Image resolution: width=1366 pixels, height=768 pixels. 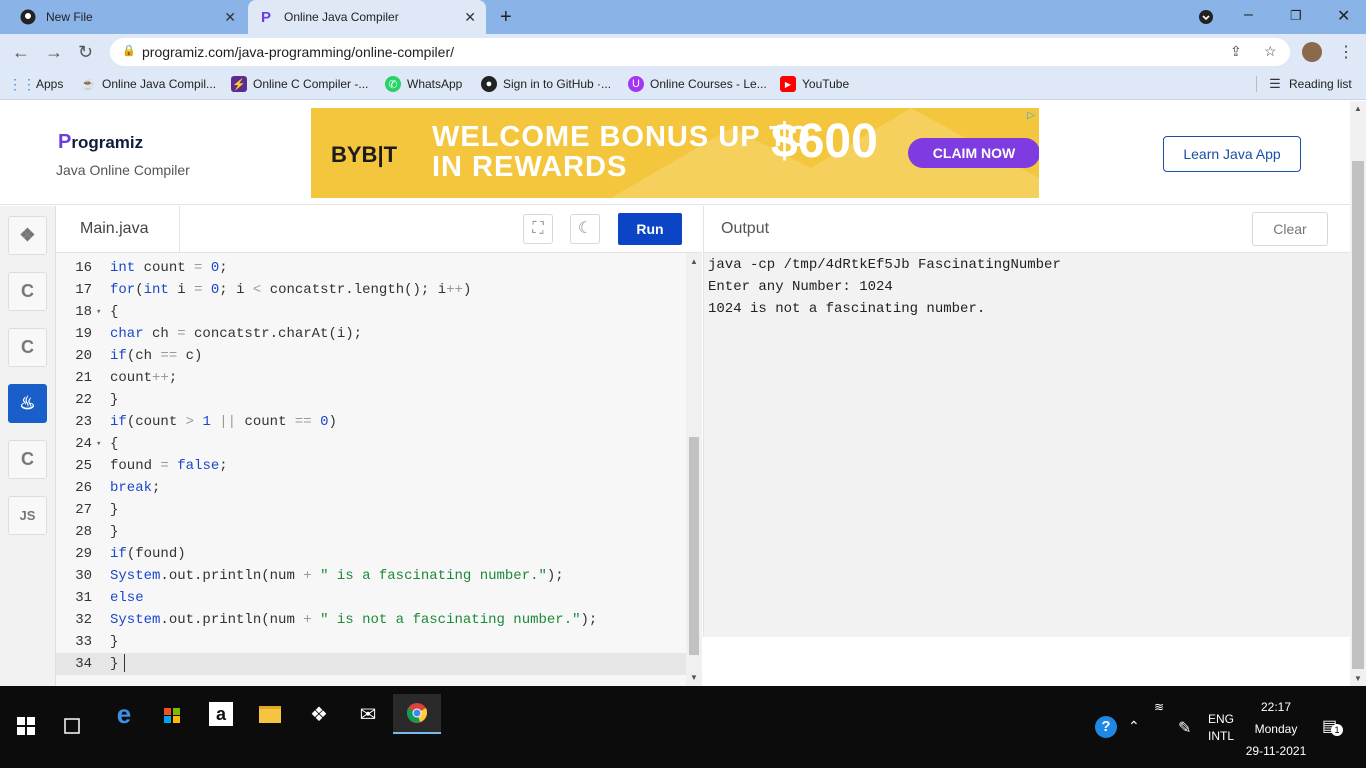 I want to click on language-indicator: ENG INTL, so click(x=1221, y=727).